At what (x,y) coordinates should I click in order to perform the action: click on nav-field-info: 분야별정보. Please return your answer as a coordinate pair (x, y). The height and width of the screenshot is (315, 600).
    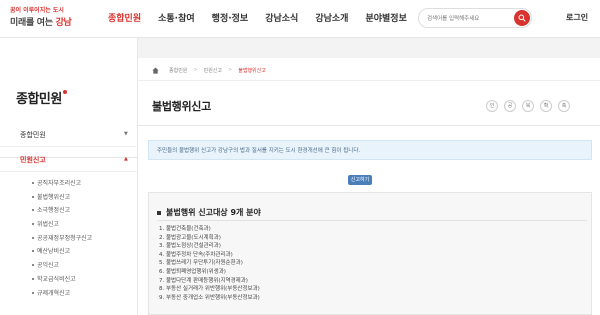
    Looking at the image, I should click on (385, 19).